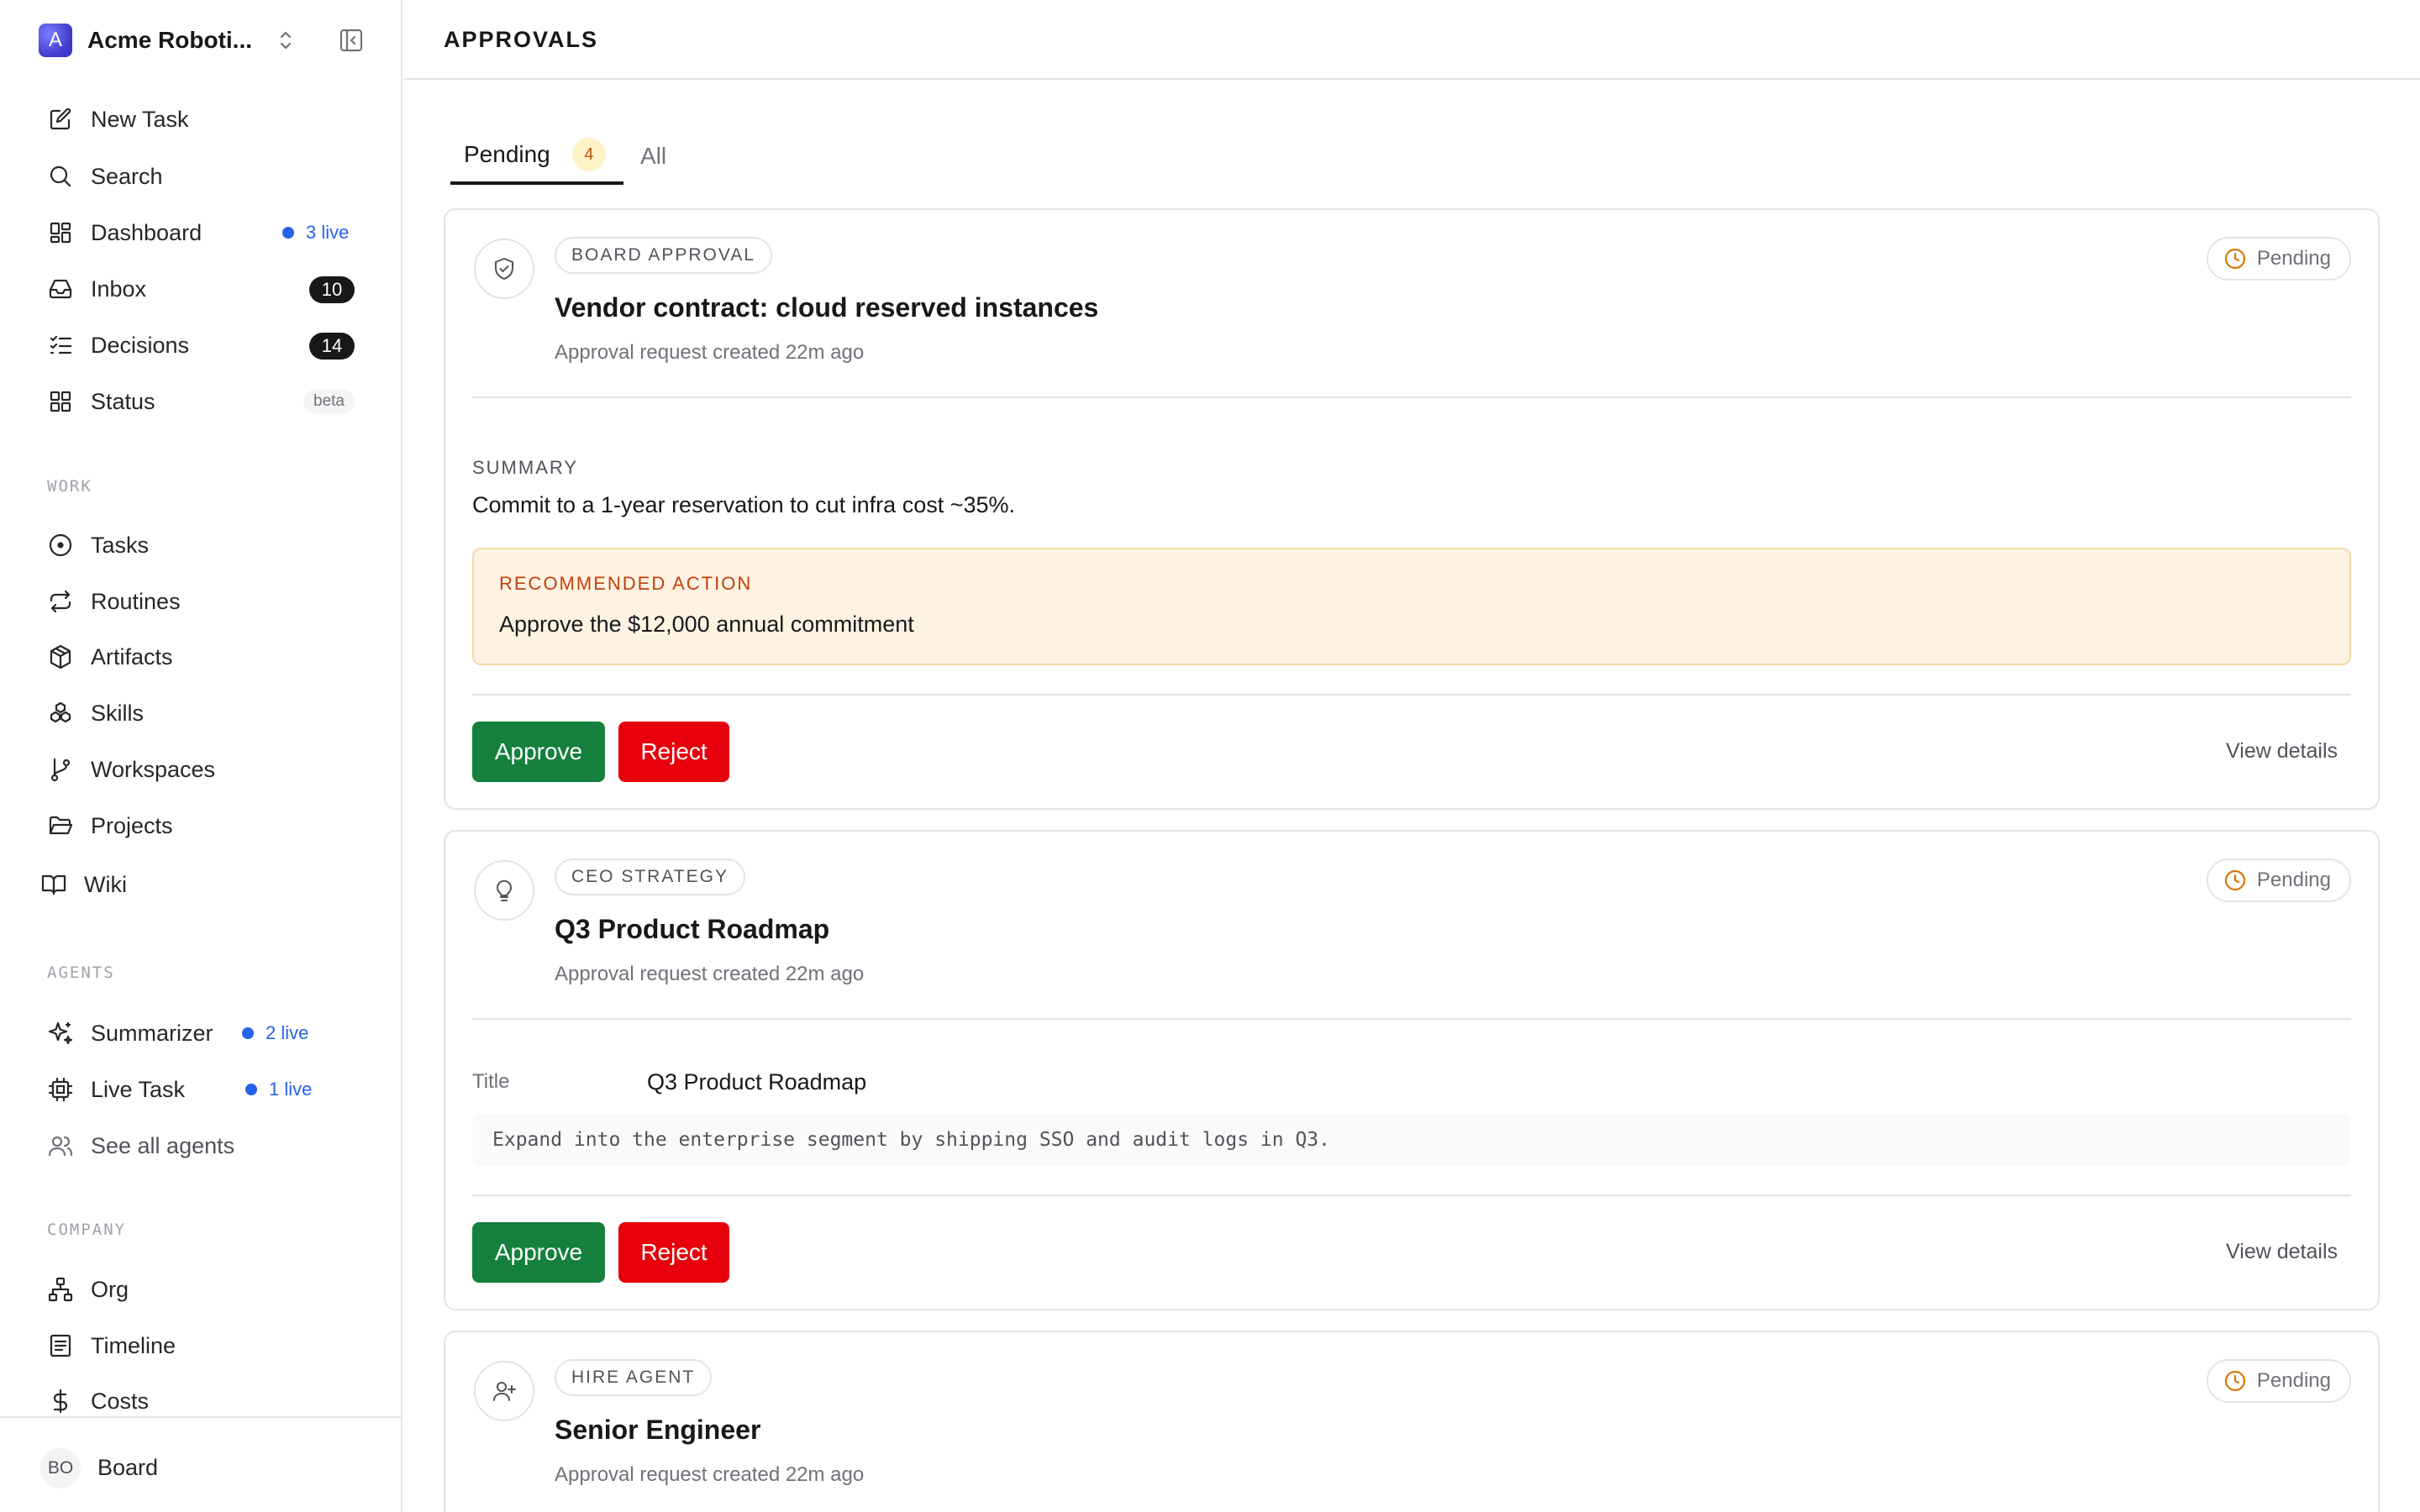 The image size is (2420, 1512). Describe the element at coordinates (60, 119) in the screenshot. I see `edit-icon` at that location.